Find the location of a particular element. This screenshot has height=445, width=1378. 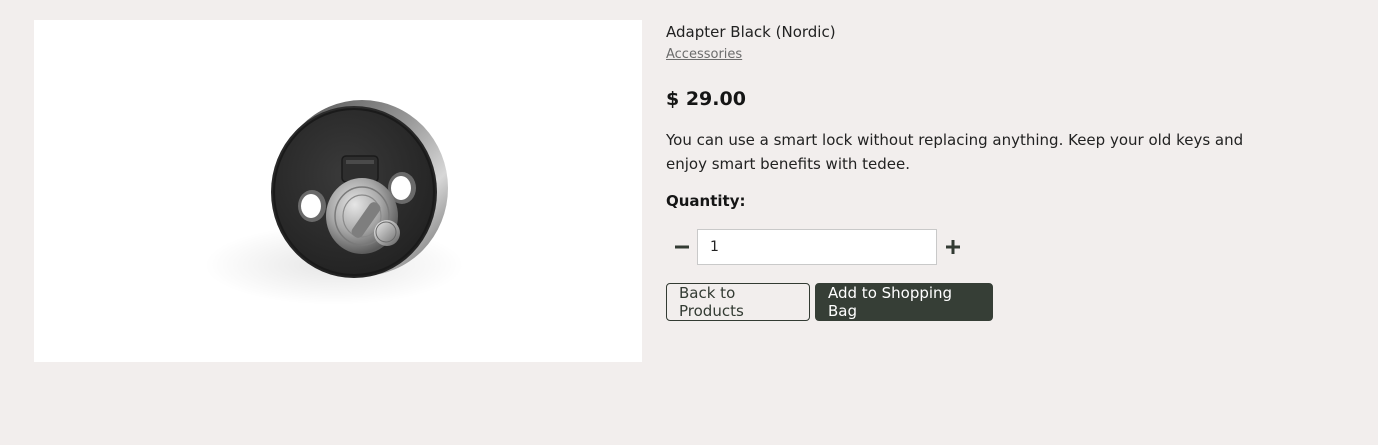

product-price: $ 29.00 is located at coordinates (706, 99).